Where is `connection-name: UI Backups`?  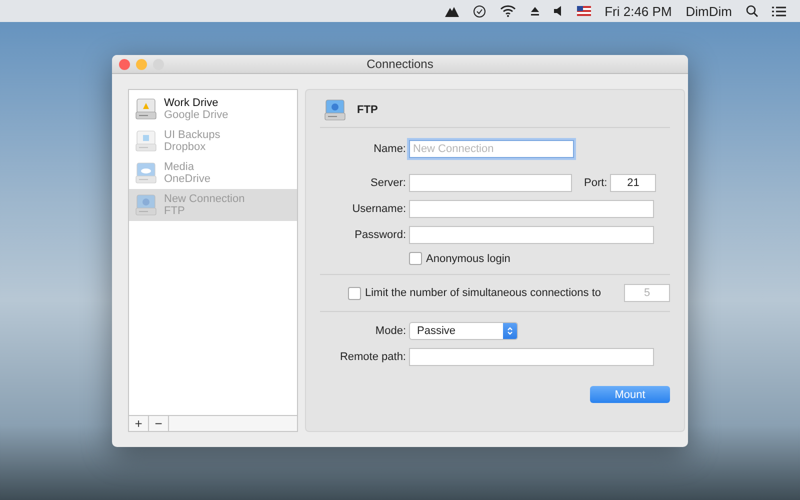 connection-name: UI Backups is located at coordinates (192, 135).